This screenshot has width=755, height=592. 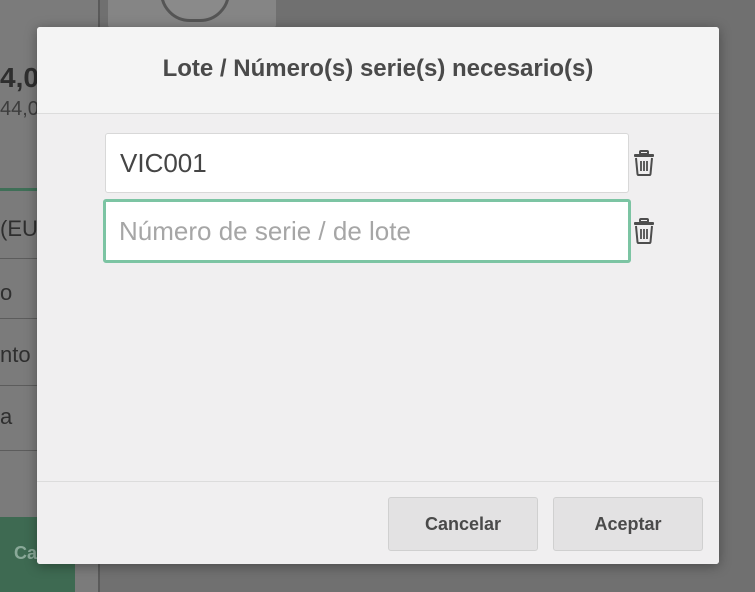 I want to click on dialog-title: Lote / Número(s) serie(s) necesario(s), so click(x=378, y=68).